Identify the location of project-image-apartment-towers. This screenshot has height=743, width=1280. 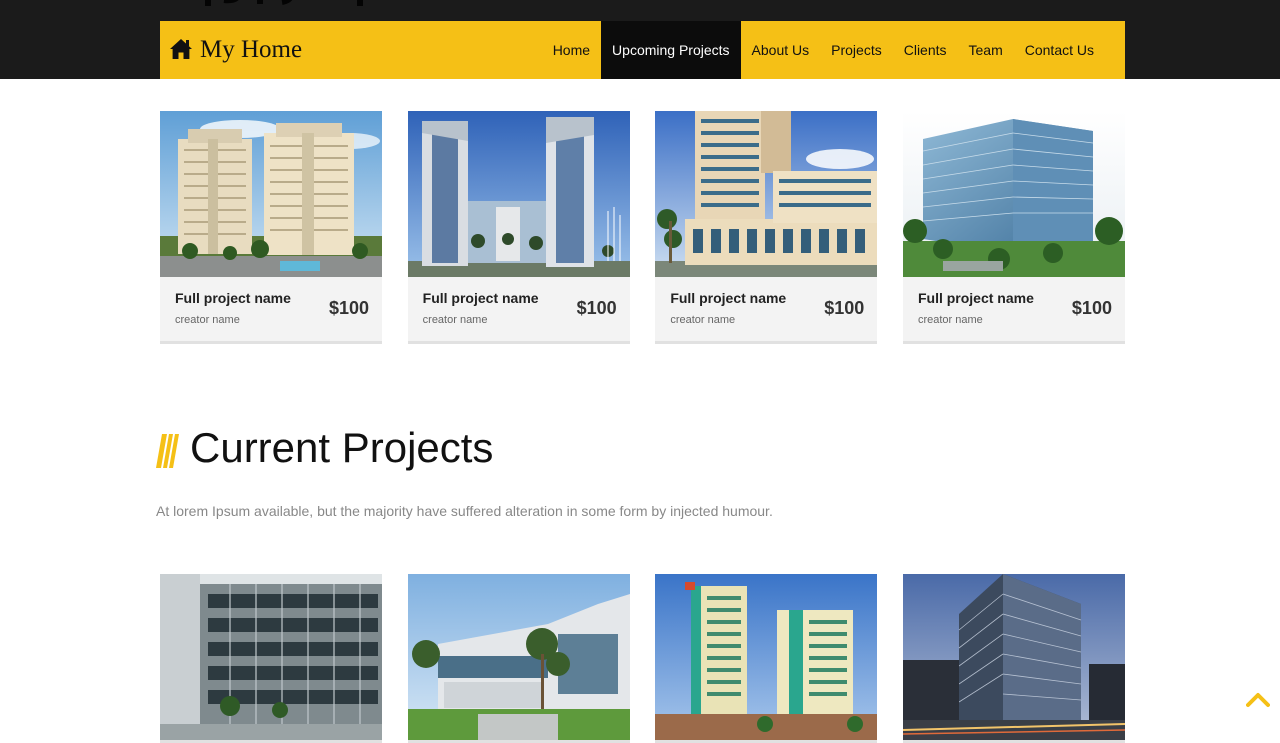
(766, 657).